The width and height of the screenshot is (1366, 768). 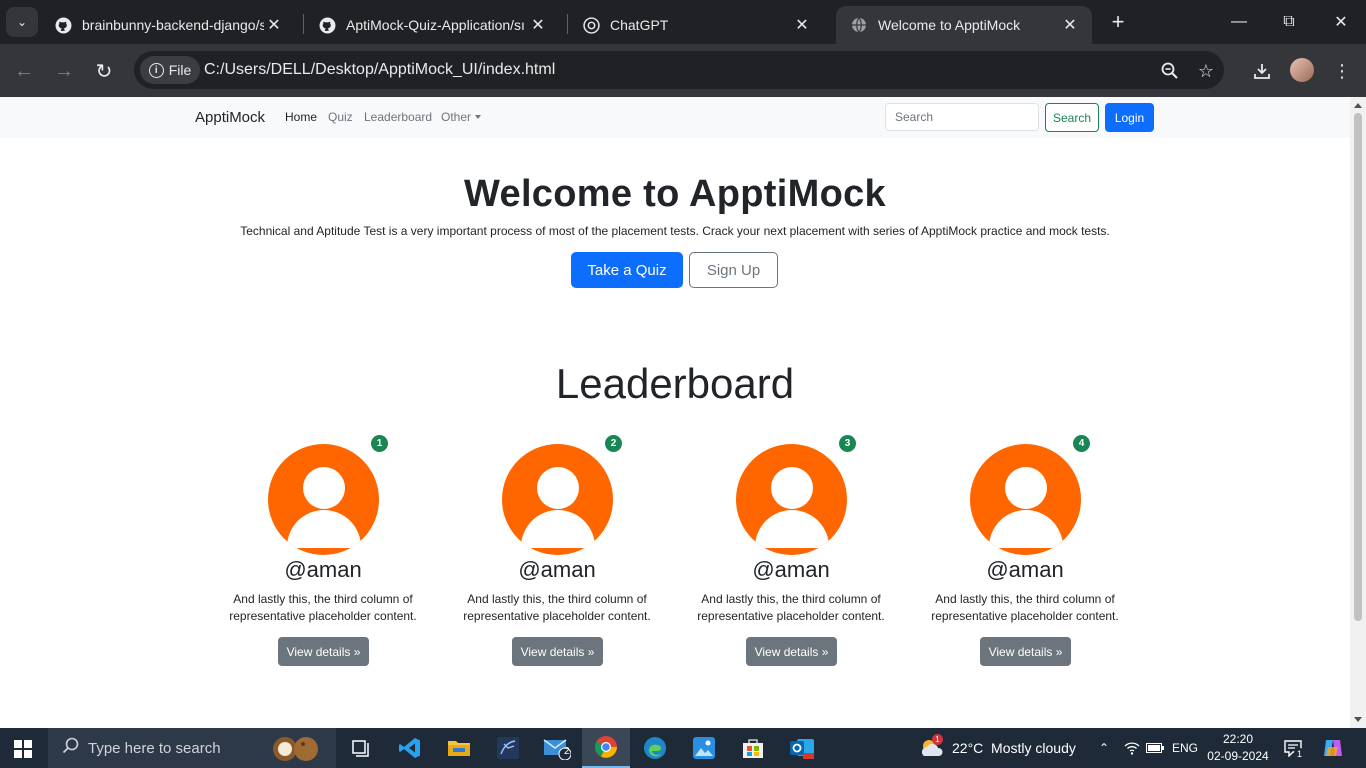 I want to click on system-clock: 22:20 02-09-2024, so click(x=1238, y=748).